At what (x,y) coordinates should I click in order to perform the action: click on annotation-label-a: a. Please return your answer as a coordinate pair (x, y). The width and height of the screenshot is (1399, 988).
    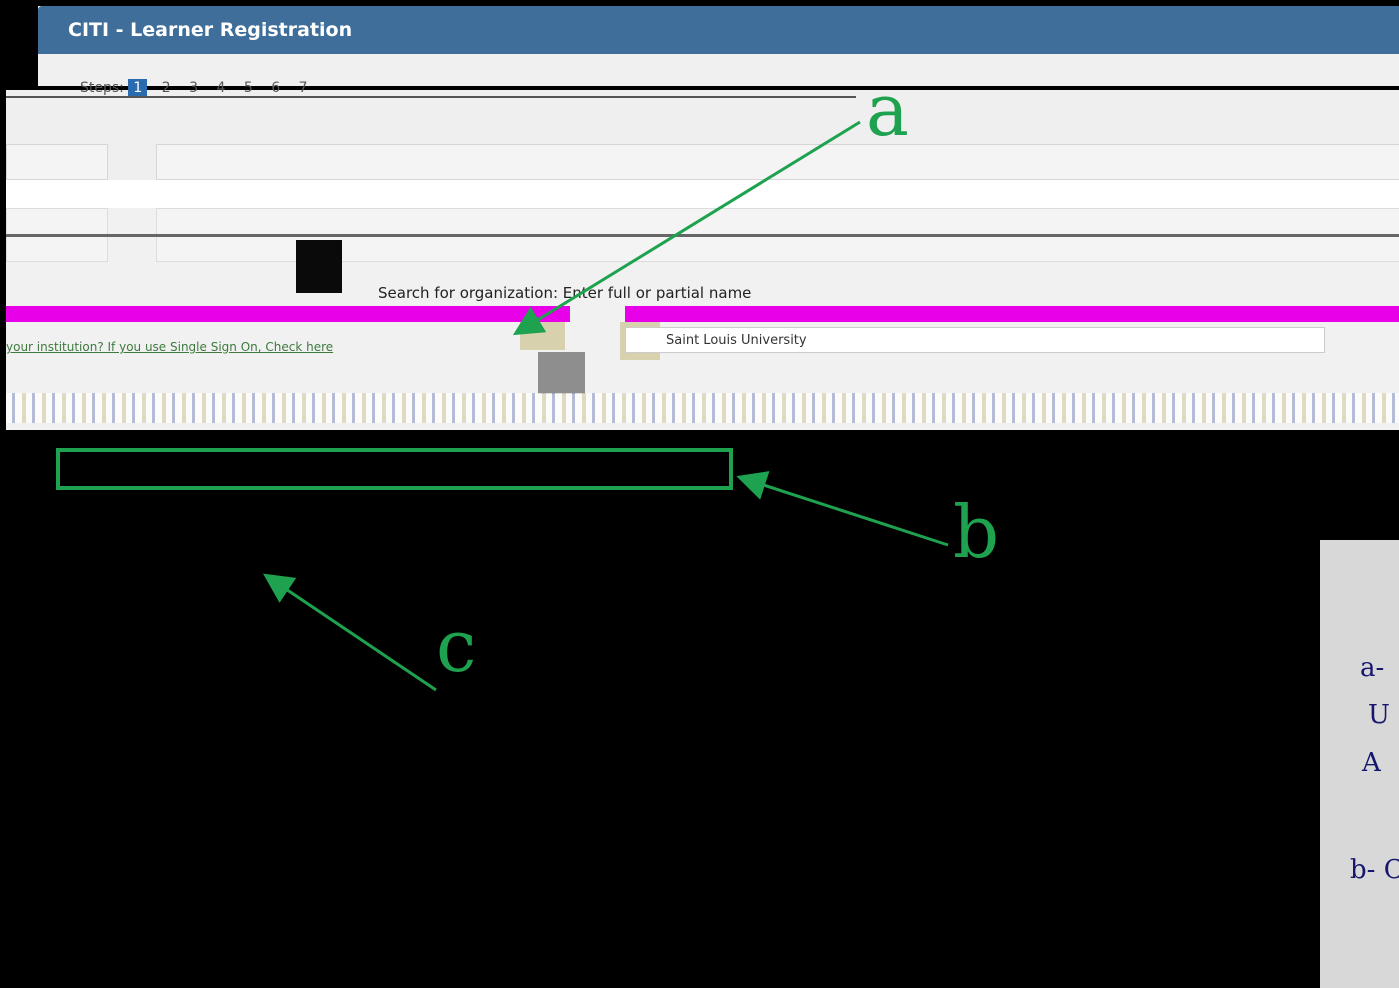
    Looking at the image, I should click on (887, 110).